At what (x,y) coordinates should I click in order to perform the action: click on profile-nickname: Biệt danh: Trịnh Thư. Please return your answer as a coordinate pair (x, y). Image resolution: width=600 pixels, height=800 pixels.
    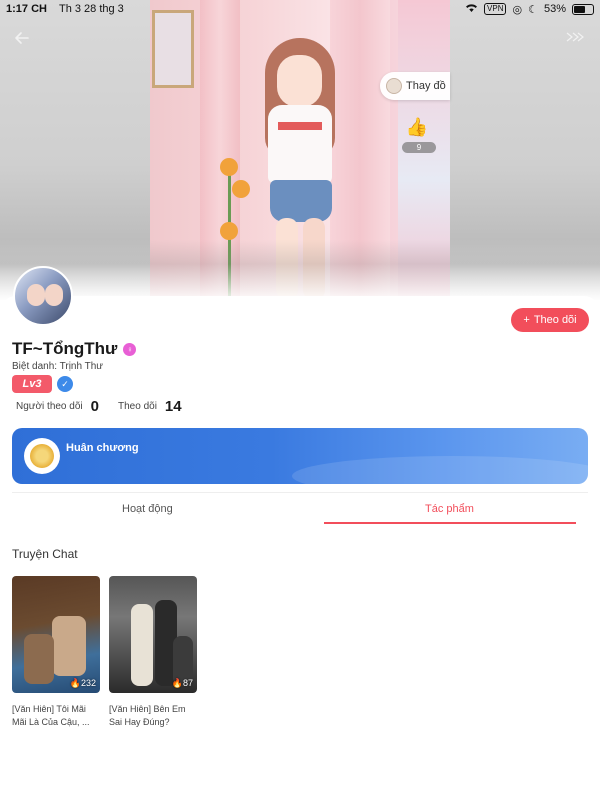
    Looking at the image, I should click on (58, 366).